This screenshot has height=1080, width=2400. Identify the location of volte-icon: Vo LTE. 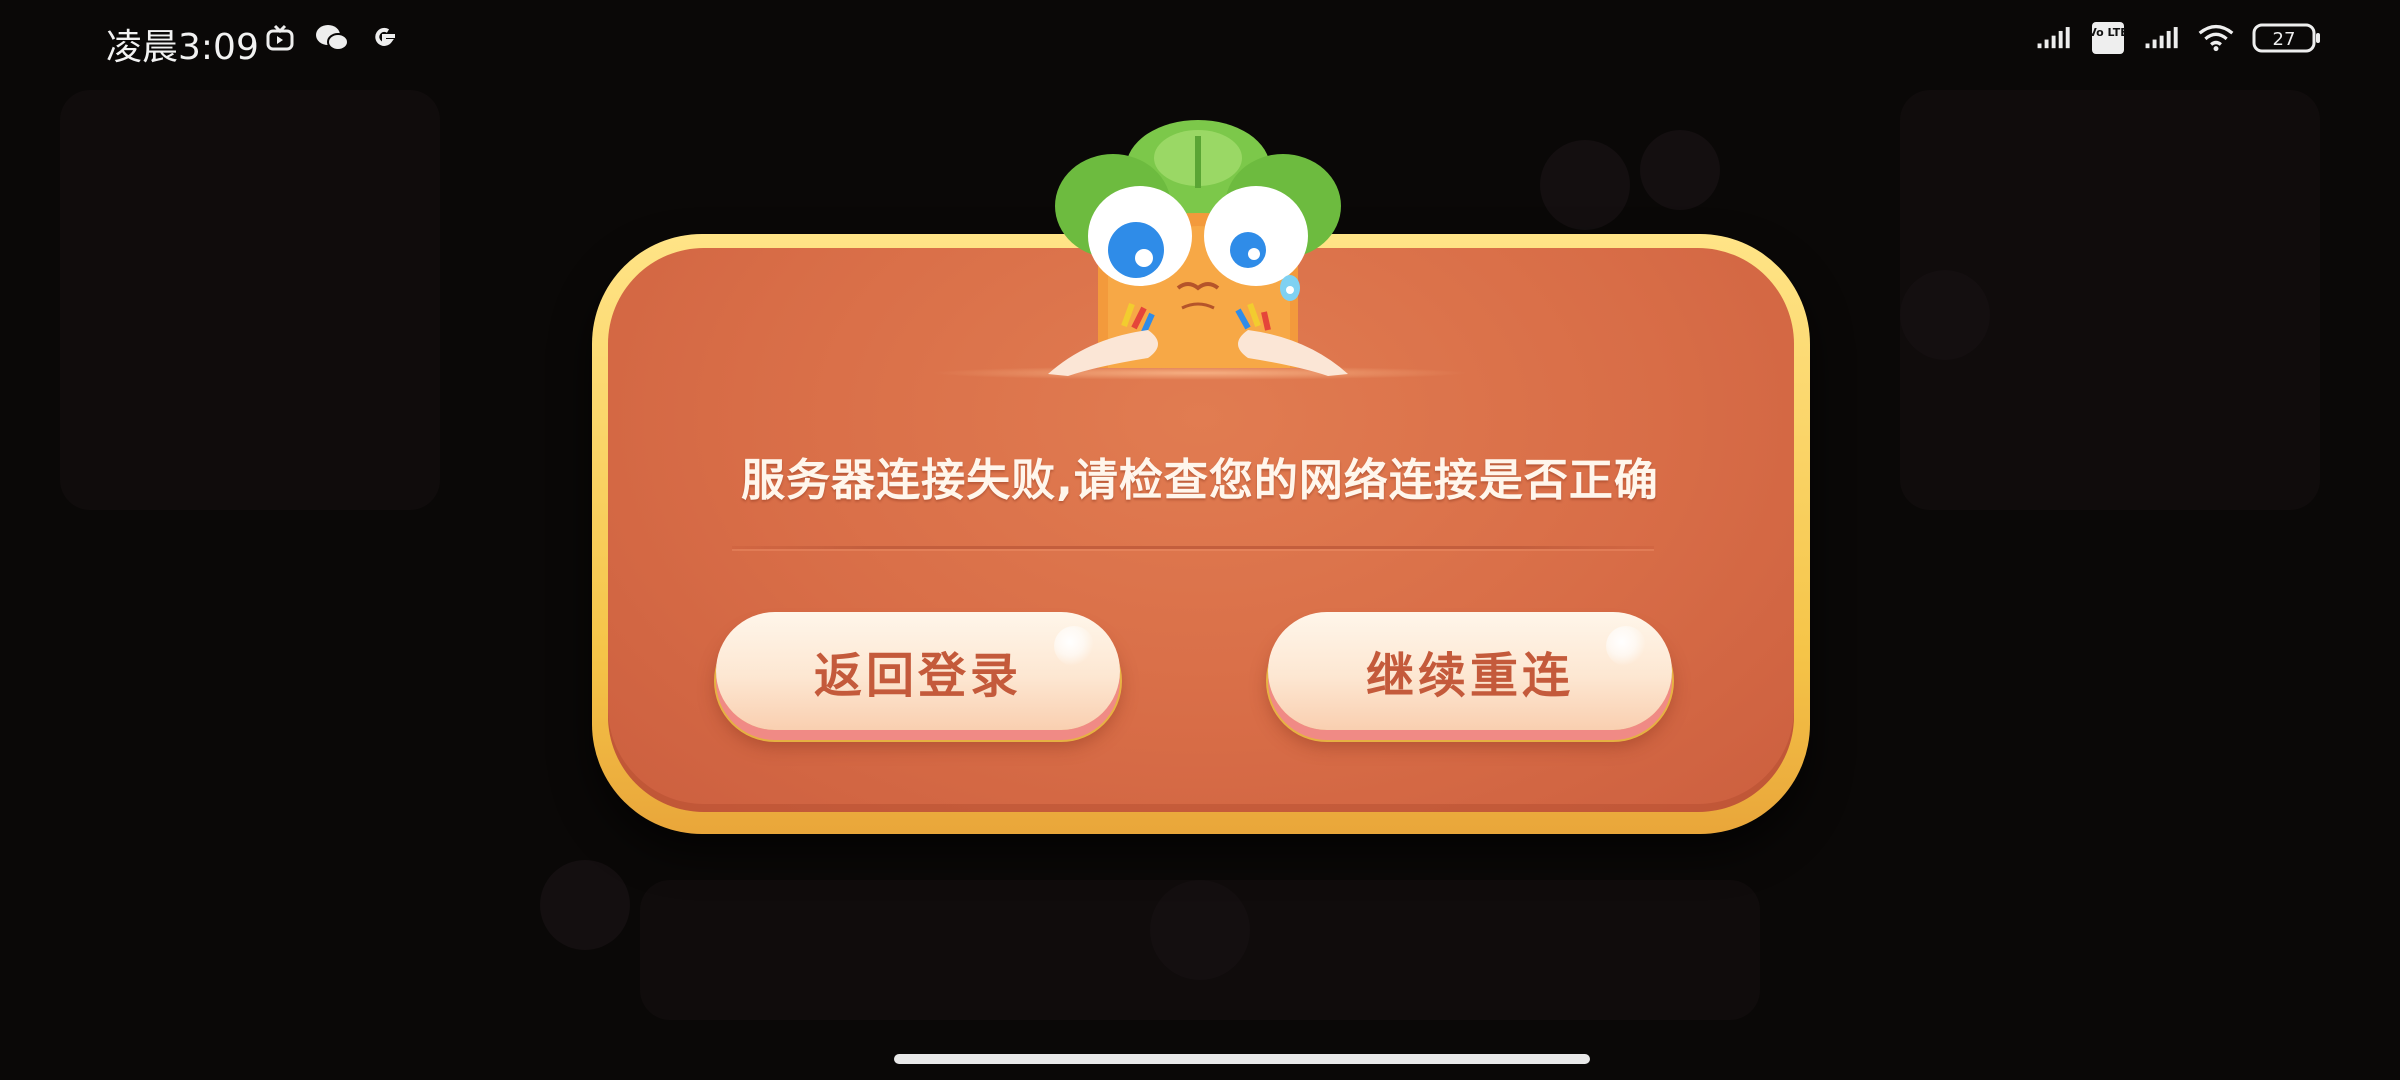
(2108, 38).